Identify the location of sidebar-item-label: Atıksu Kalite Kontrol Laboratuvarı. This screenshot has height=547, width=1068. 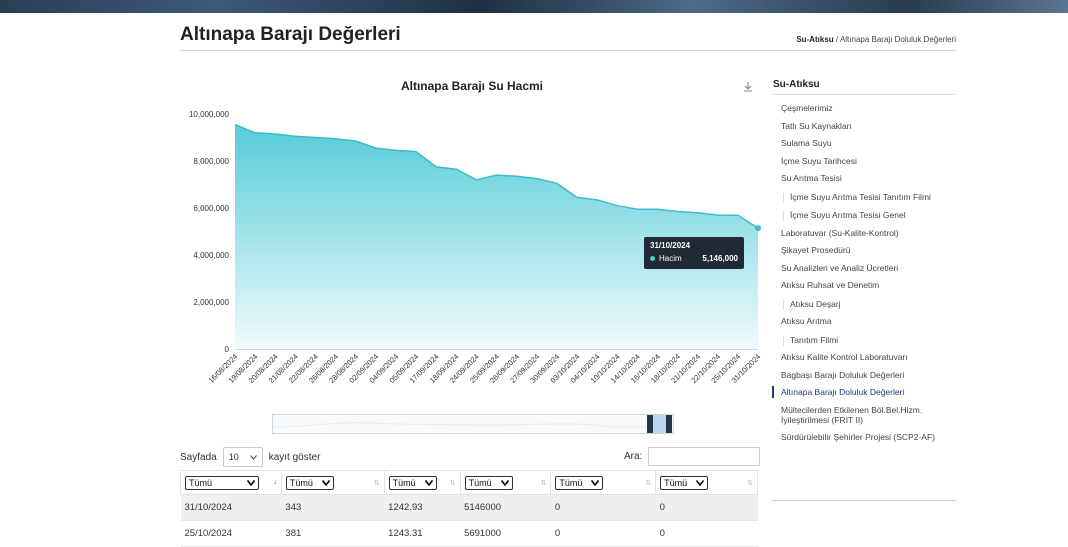
(844, 357).